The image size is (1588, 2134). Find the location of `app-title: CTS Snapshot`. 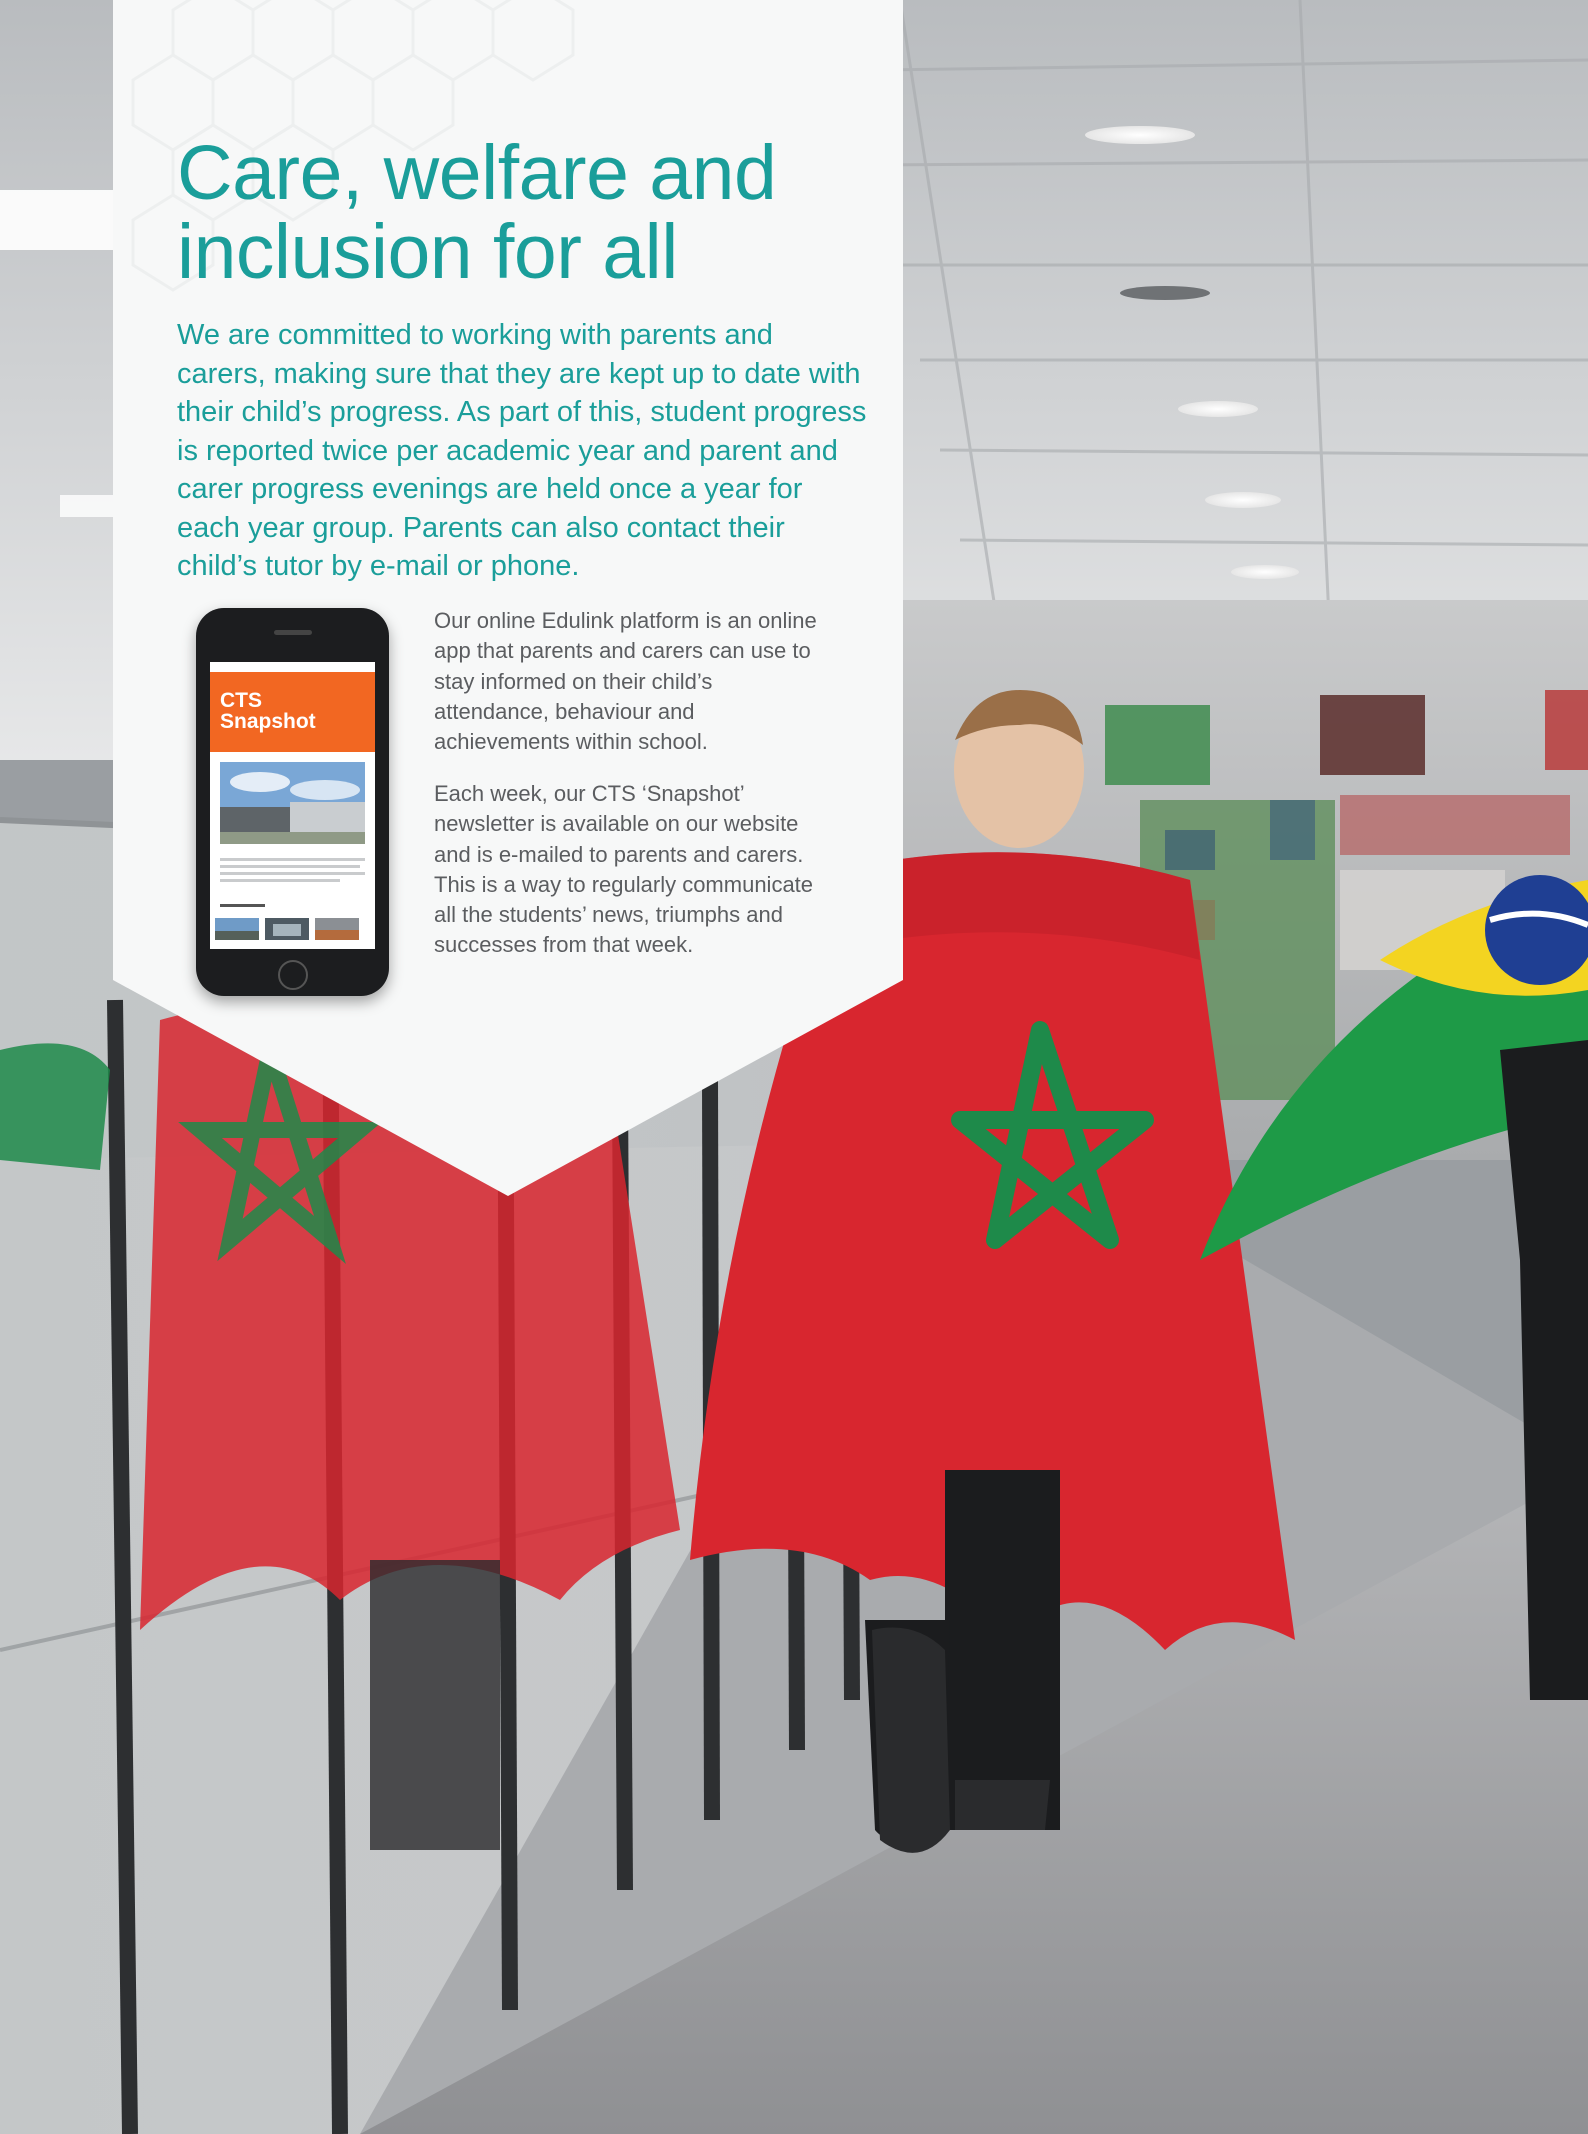

app-title: CTS Snapshot is located at coordinates (268, 711).